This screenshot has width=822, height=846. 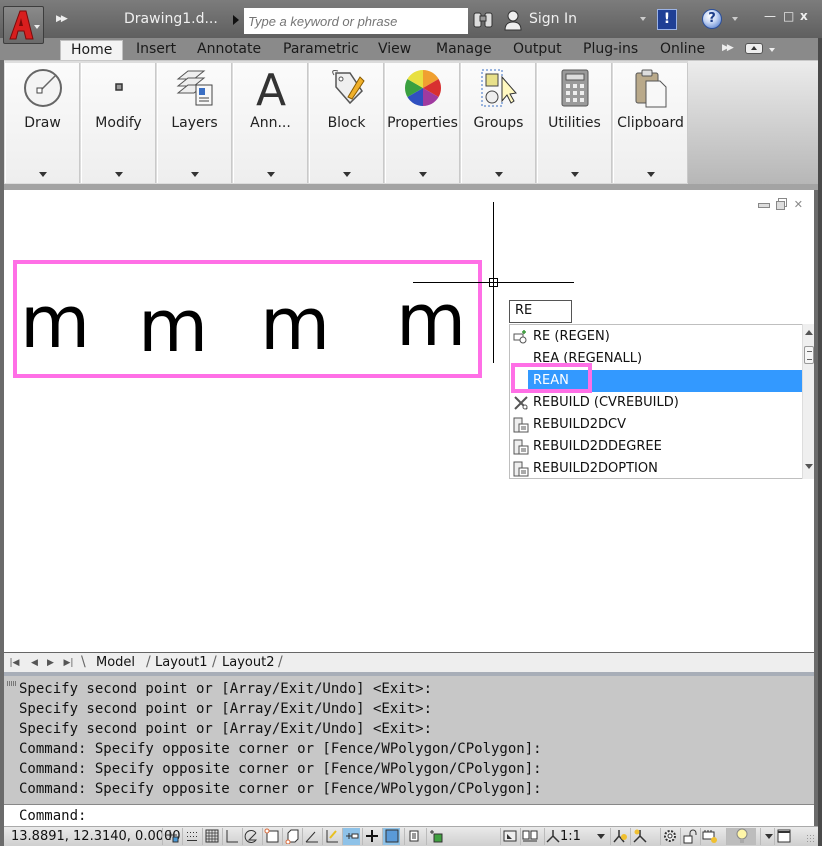 What do you see at coordinates (50, 663) in the screenshot?
I see `next-layout-icon: ▶` at bounding box center [50, 663].